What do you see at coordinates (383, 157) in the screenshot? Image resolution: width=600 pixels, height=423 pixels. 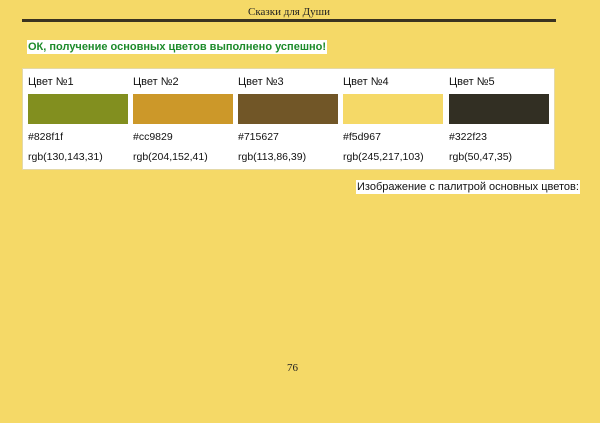 I see `color-rgb: rgb(245,217,103)` at bounding box center [383, 157].